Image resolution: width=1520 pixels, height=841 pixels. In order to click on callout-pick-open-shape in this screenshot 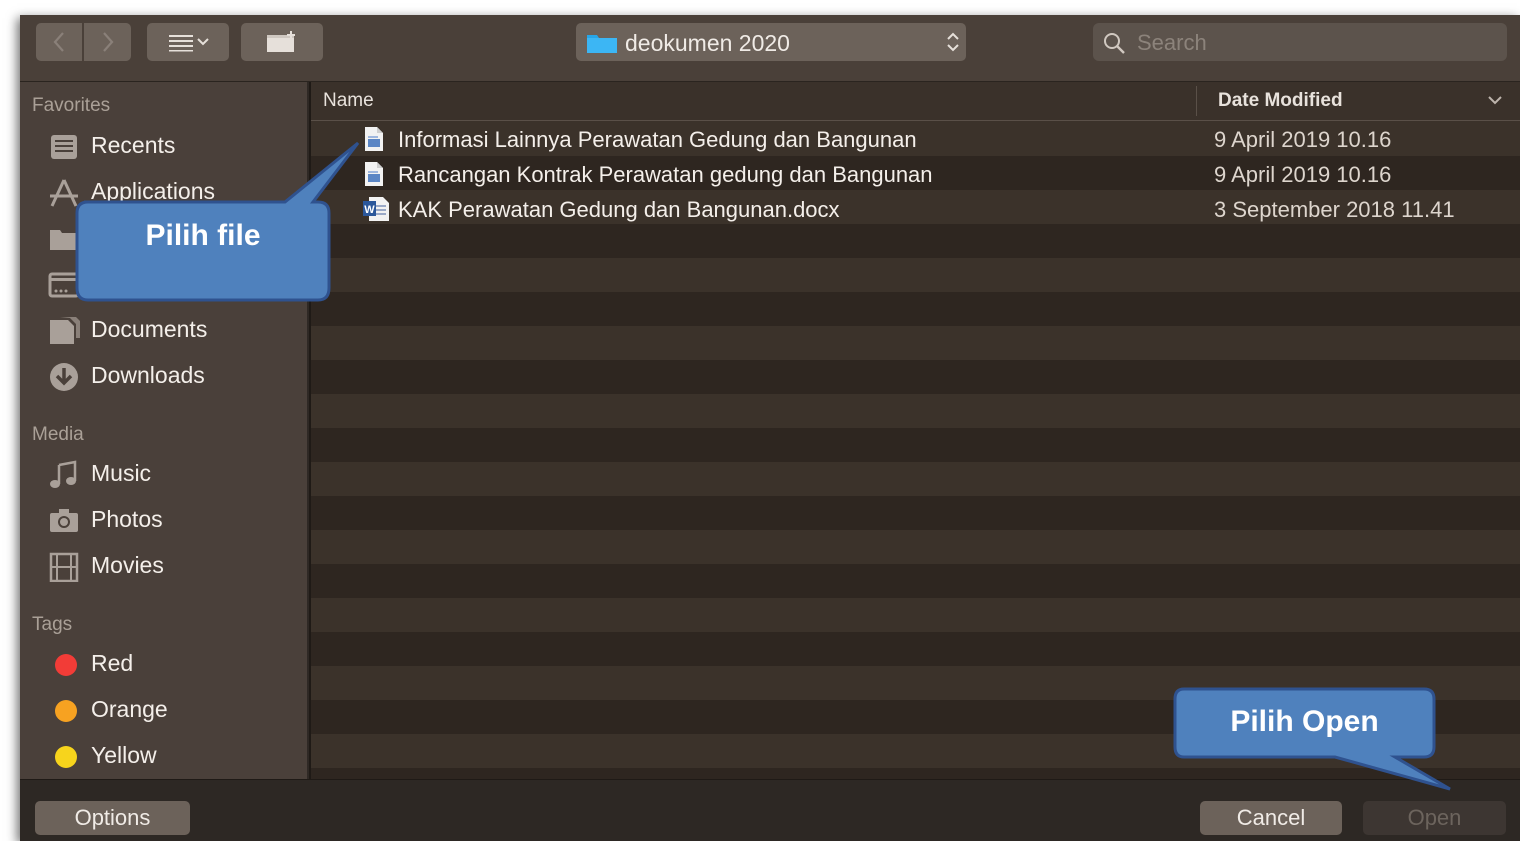, I will do `click(1312, 739)`.